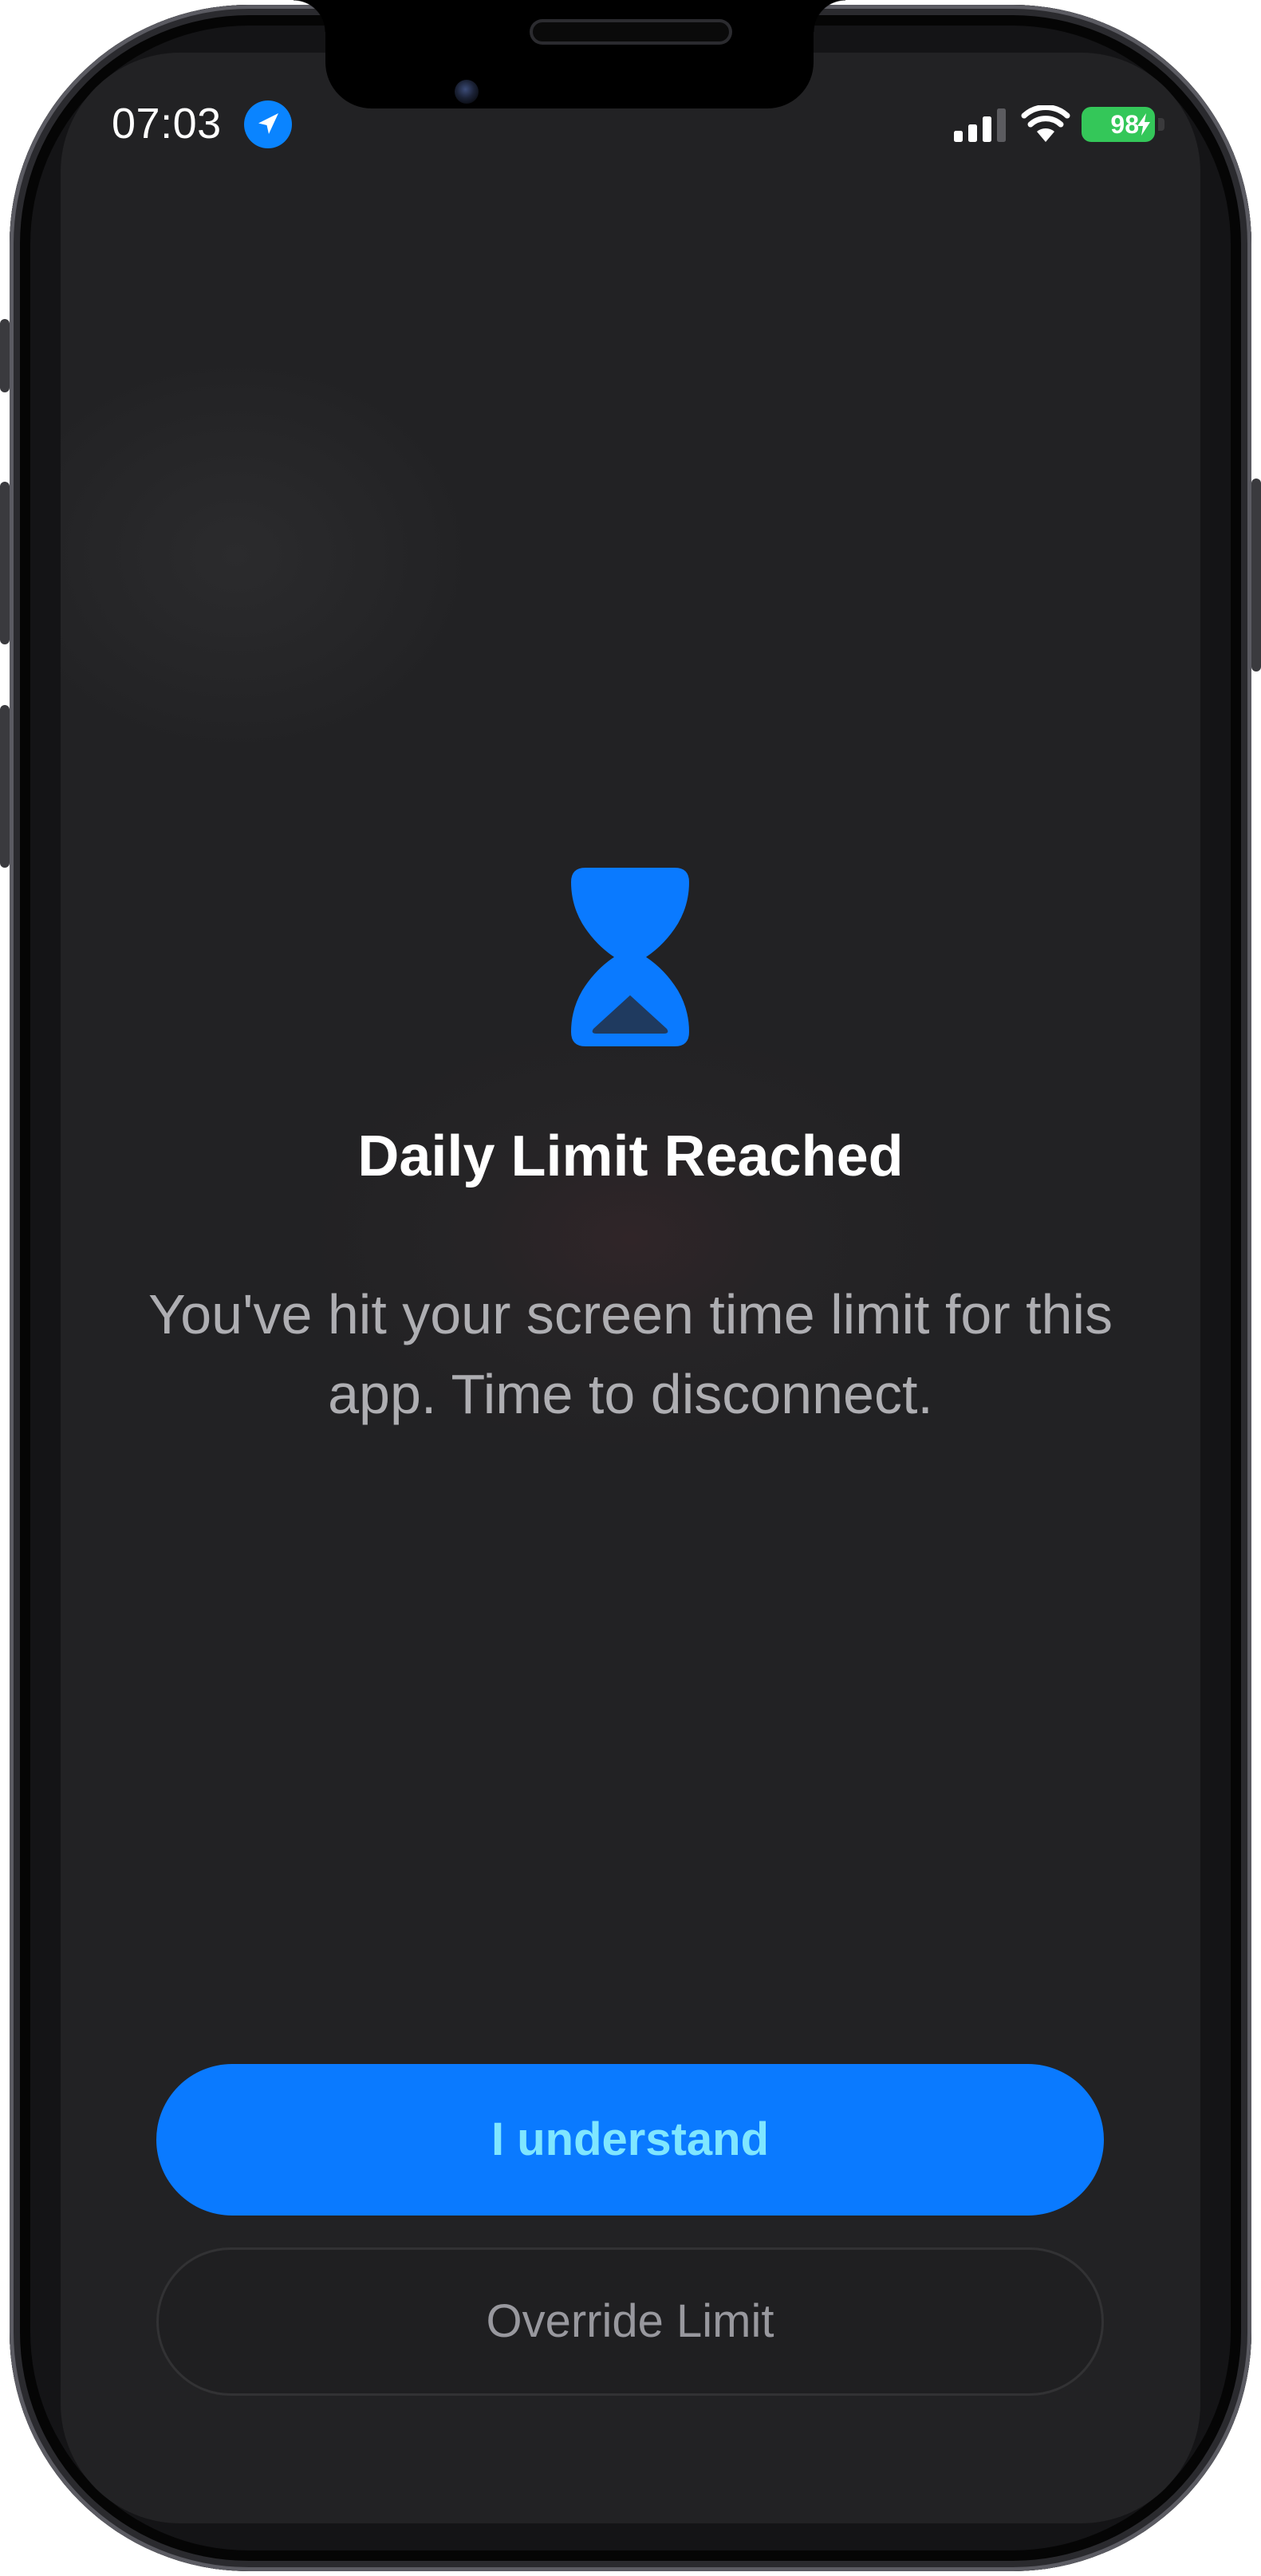 The image size is (1261, 2576). Describe the element at coordinates (268, 555) in the screenshot. I see `background-glow` at that location.